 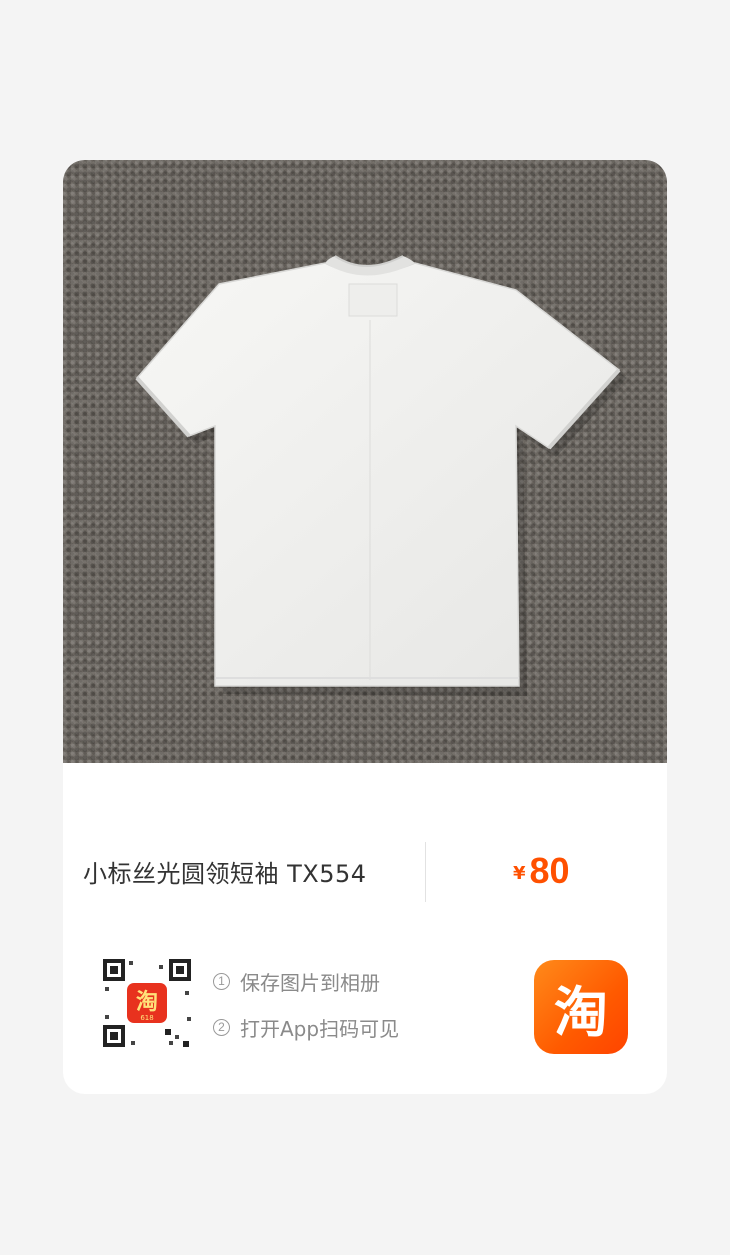 I want to click on instruction-step-2: 2 打开App扫码可见, so click(x=306, y=1027).